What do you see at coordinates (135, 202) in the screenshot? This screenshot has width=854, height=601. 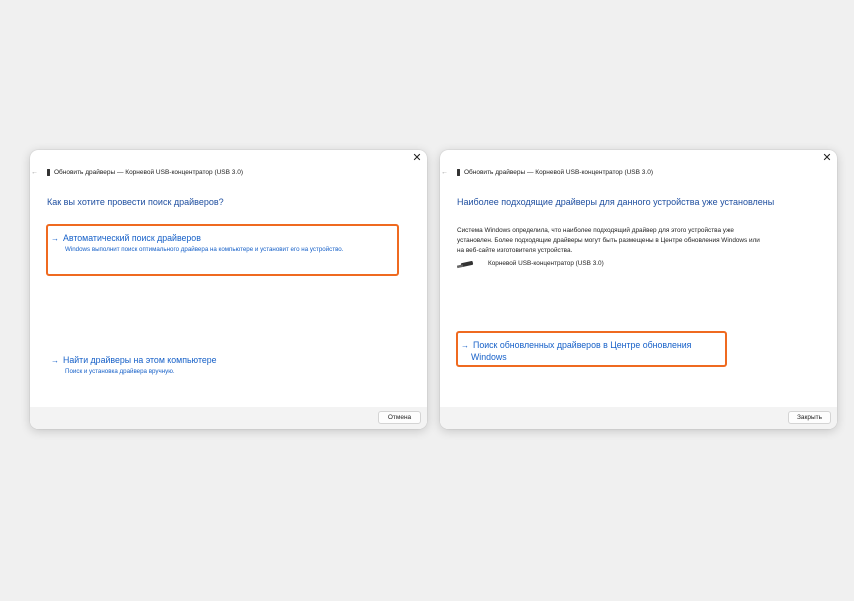 I see `dialog-heading: Как вы хотите провести поиск драйверов?` at bounding box center [135, 202].